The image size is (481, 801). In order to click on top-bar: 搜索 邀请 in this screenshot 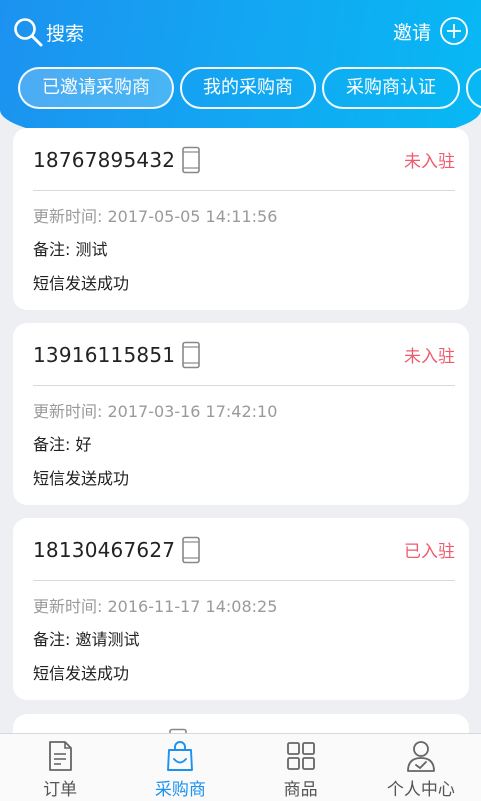, I will do `click(240, 31)`.